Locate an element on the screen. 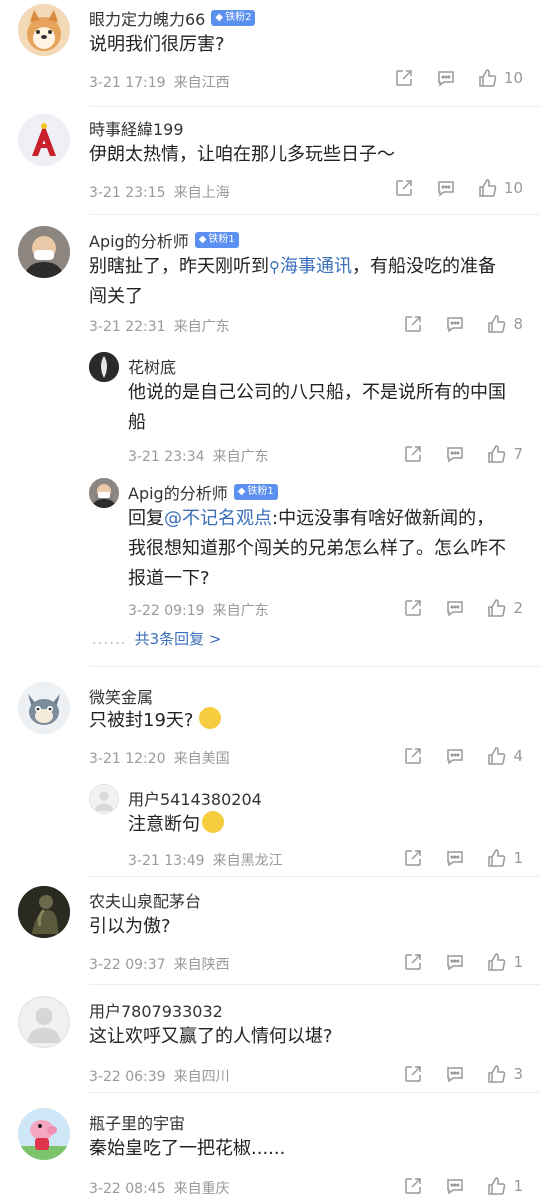  comment-date: 3-21 17:19 is located at coordinates (127, 83).